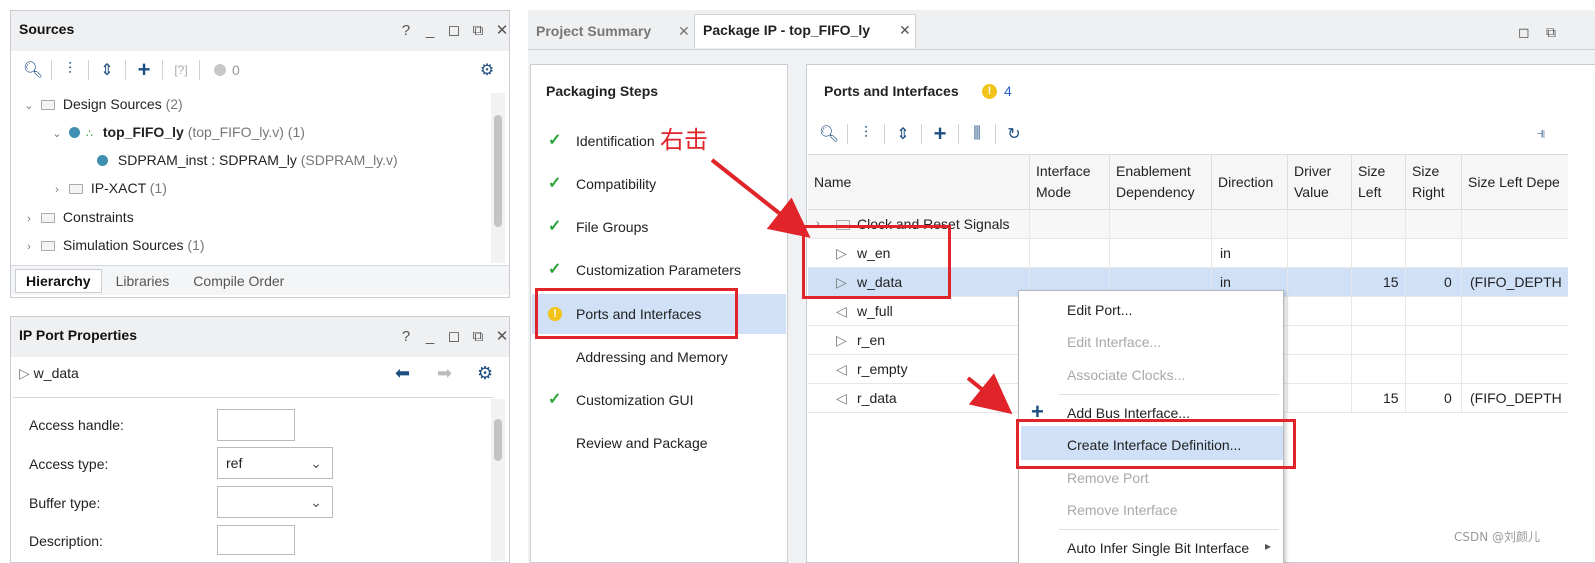 This screenshot has height=563, width=1595. What do you see at coordinates (989, 394) in the screenshot?
I see `arrow-to-create-interface` at bounding box center [989, 394].